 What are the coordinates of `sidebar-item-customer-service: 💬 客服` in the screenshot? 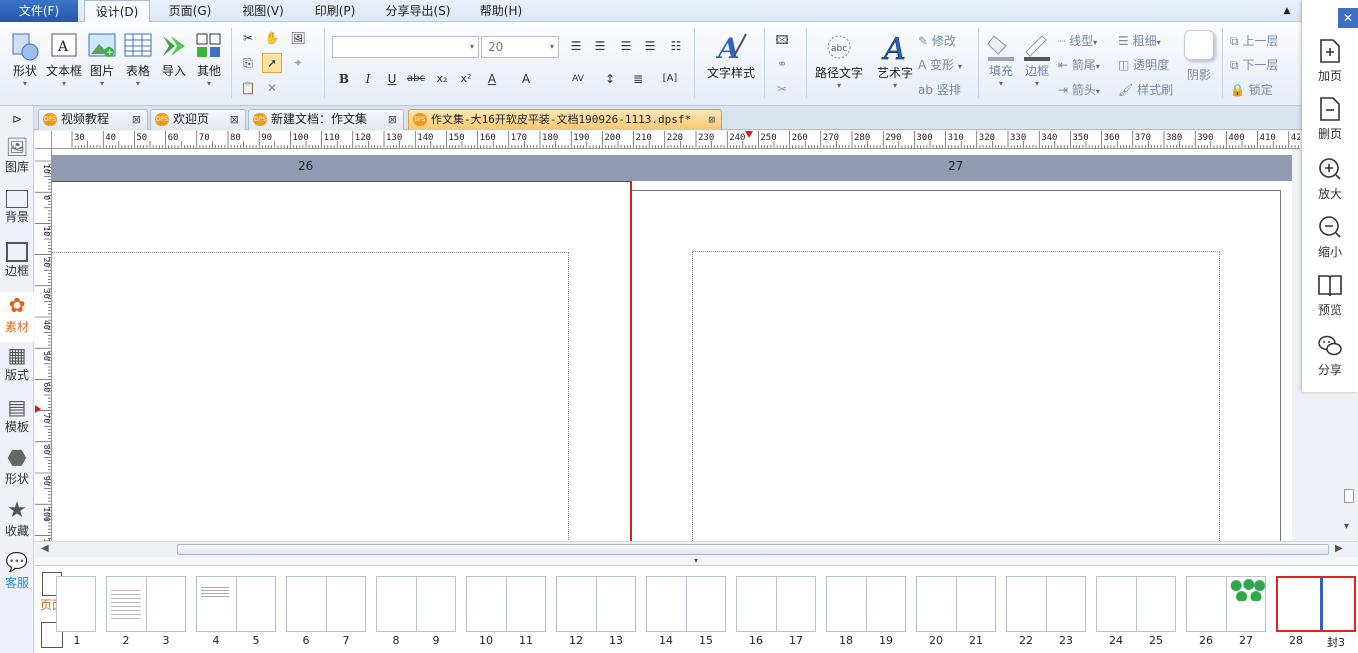 It's located at (17, 571).